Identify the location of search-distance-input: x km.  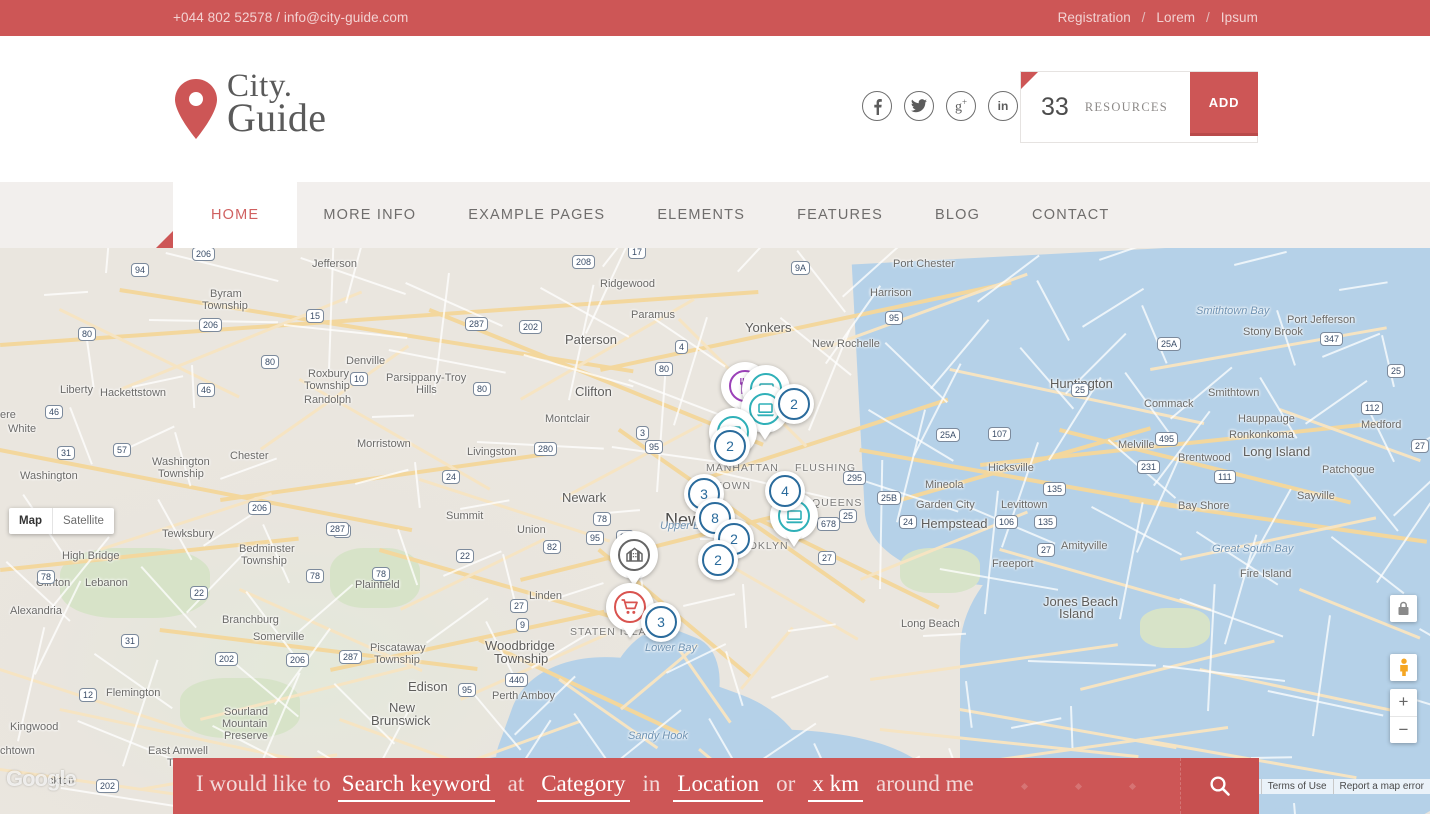
(835, 786).